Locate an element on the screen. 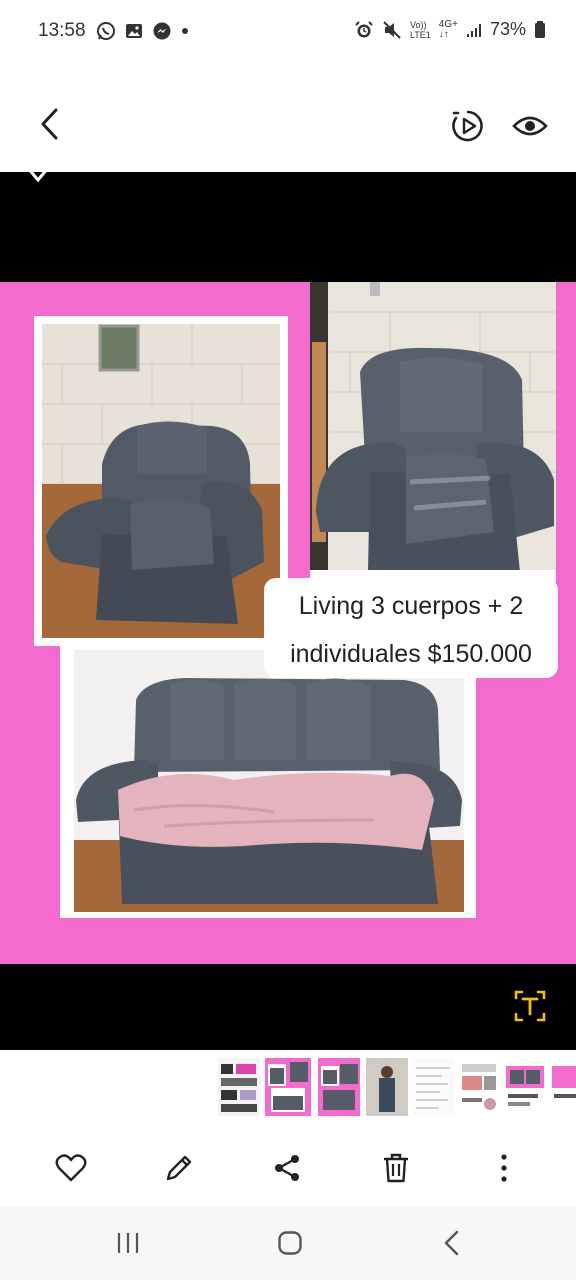 This screenshot has width=576, height=1280. network-bottom: LTE1 is located at coordinates (420, 34).